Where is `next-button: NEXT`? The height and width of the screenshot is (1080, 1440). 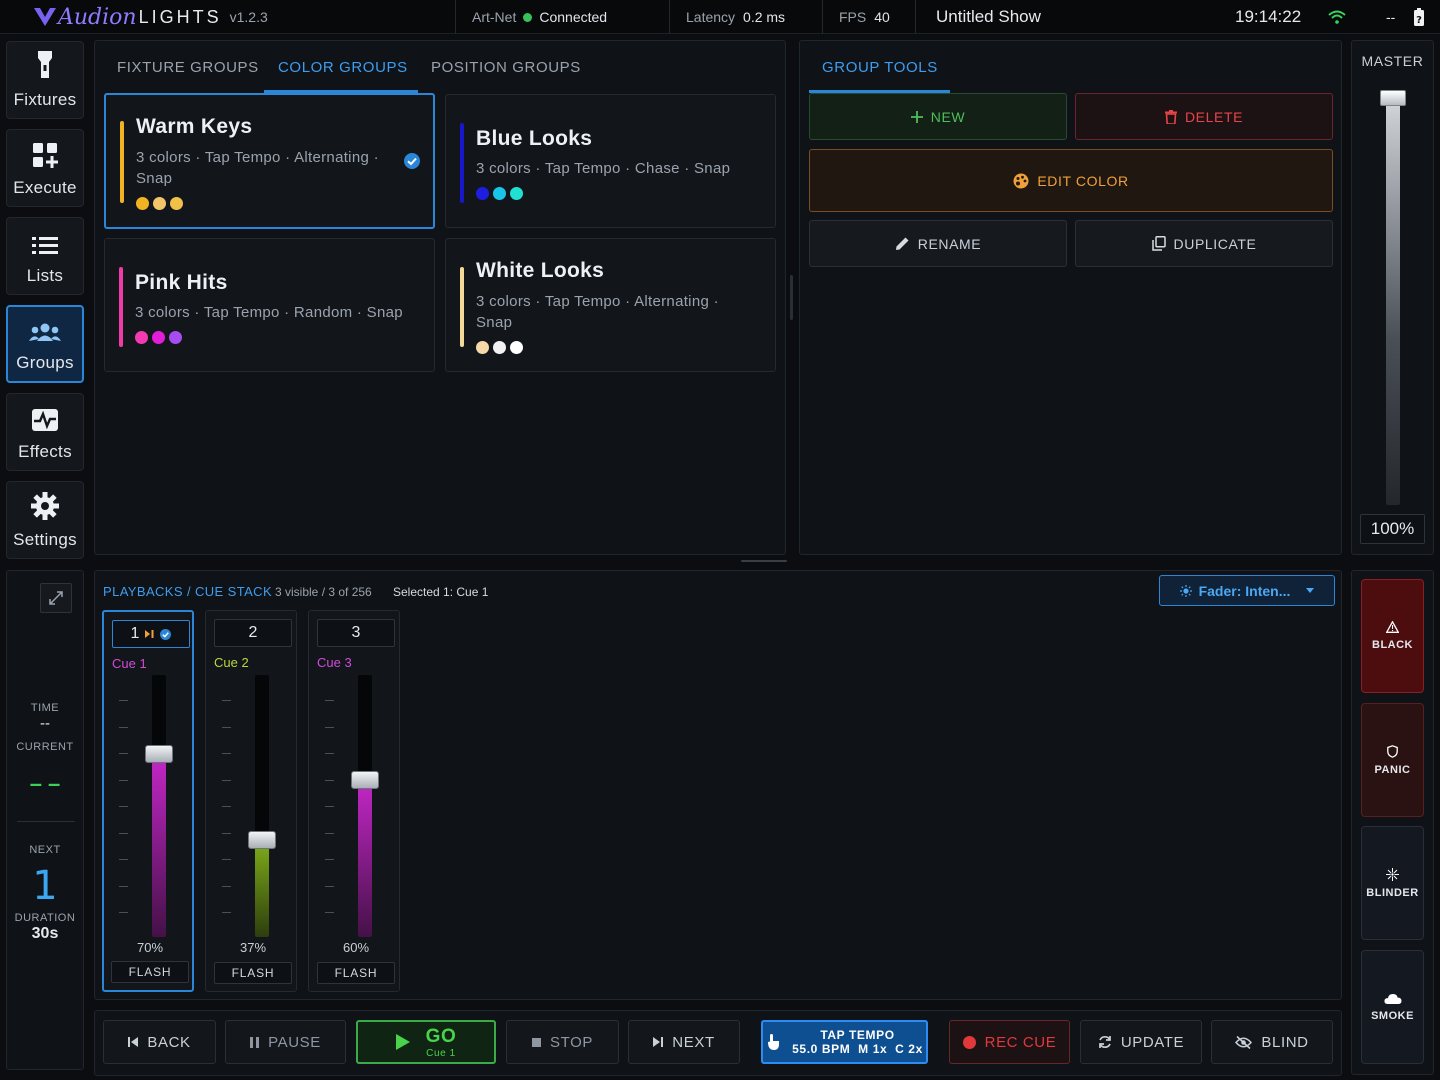
next-button: NEXT is located at coordinates (684, 1042).